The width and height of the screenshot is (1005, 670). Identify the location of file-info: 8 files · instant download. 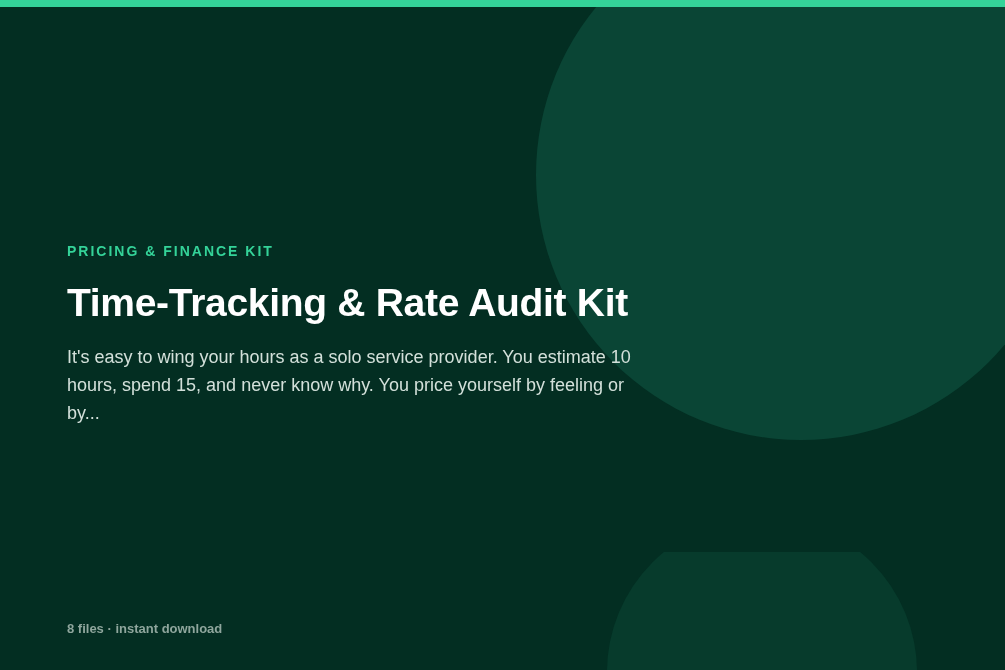
(145, 629).